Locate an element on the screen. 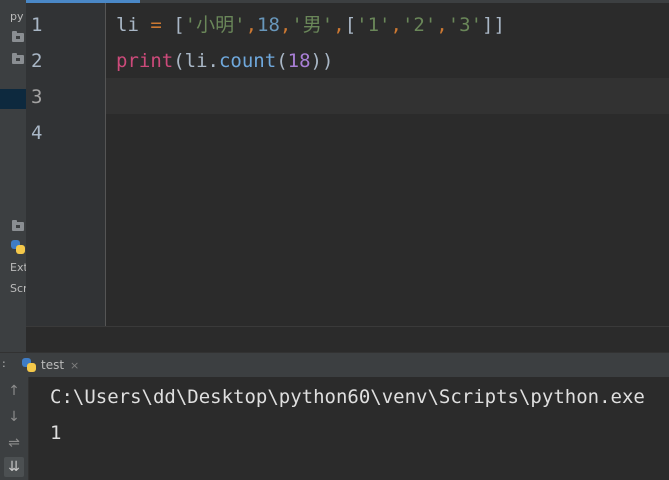 The height and width of the screenshot is (480, 669). token-string: '男' is located at coordinates (312, 25).